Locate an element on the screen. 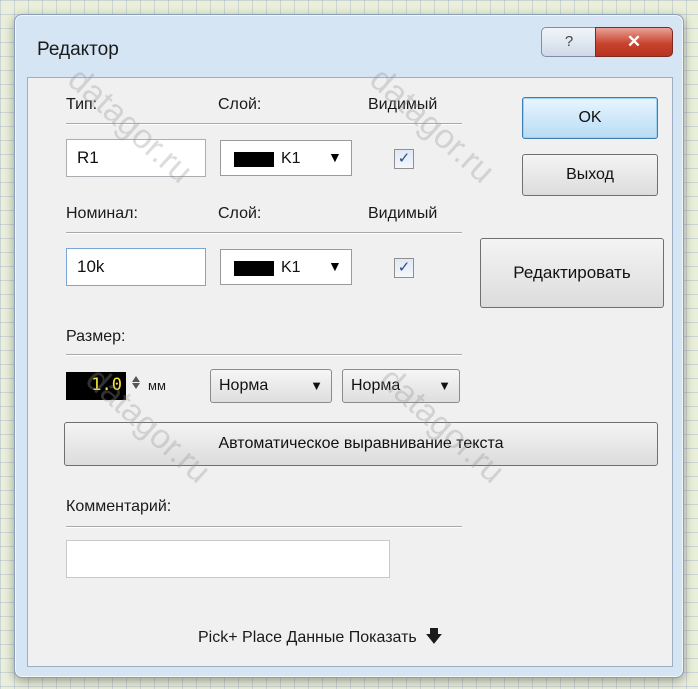  close-icon: ✕ is located at coordinates (634, 41).